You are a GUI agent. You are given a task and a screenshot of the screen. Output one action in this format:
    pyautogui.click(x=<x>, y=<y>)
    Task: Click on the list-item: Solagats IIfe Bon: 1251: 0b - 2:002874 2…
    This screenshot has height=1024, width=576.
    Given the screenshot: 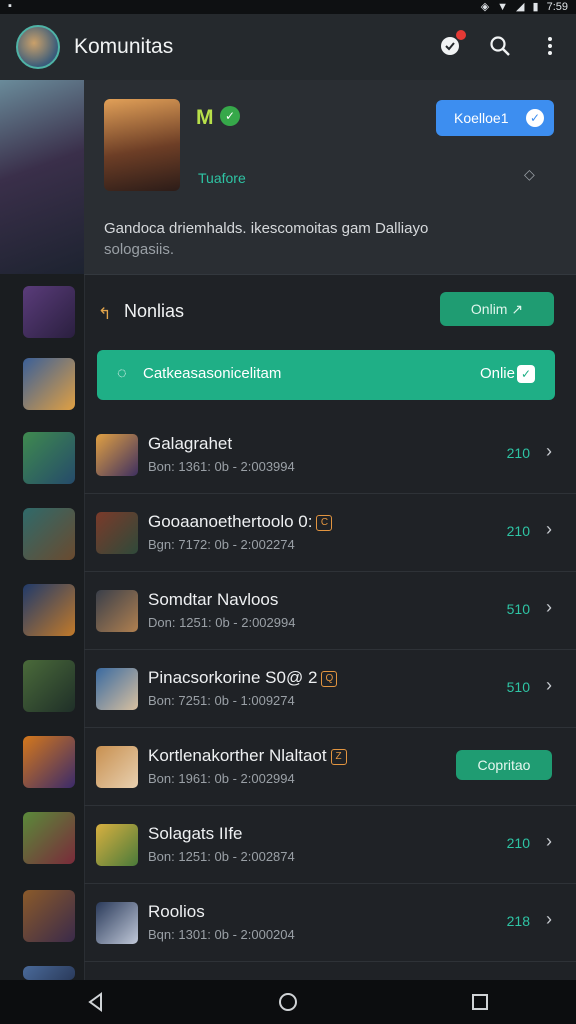 What is the action you would take?
    pyautogui.click(x=330, y=845)
    